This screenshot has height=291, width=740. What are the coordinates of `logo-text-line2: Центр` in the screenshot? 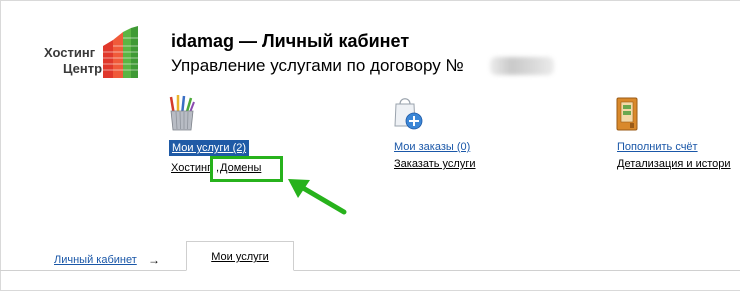 It's located at (83, 68).